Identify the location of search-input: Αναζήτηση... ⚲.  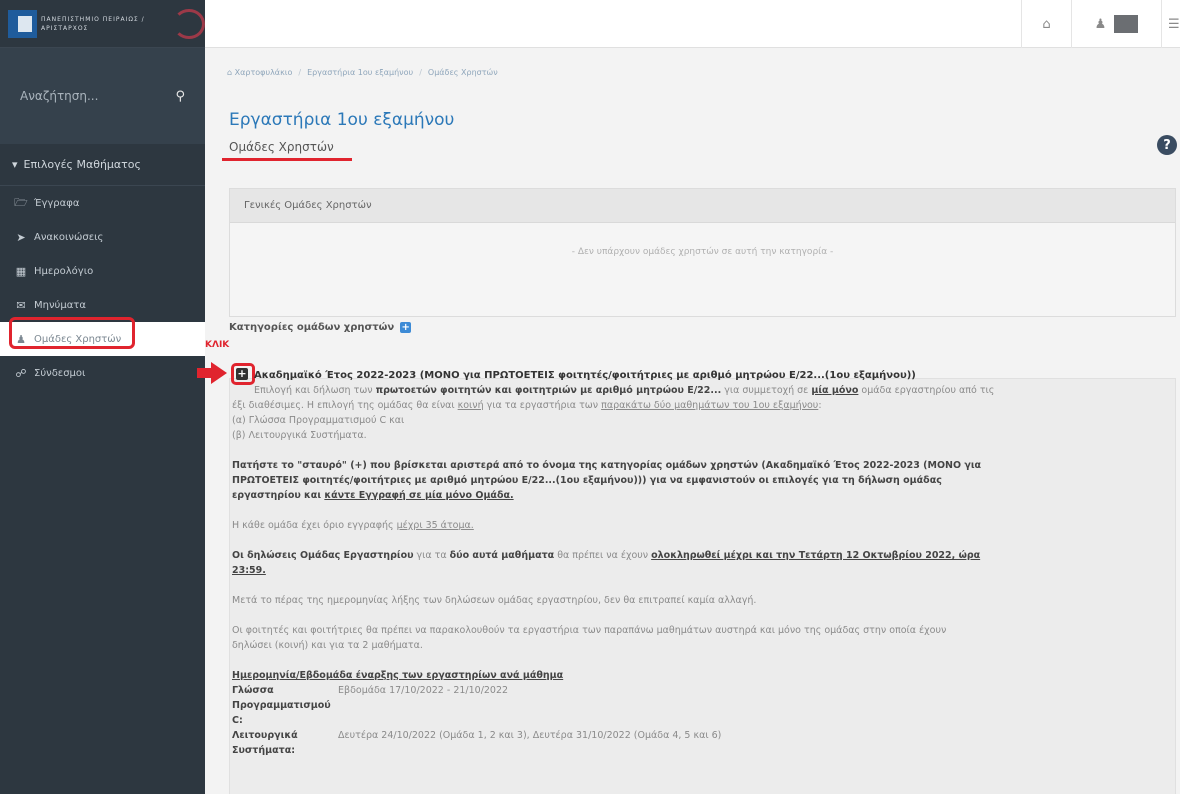
(102, 96).